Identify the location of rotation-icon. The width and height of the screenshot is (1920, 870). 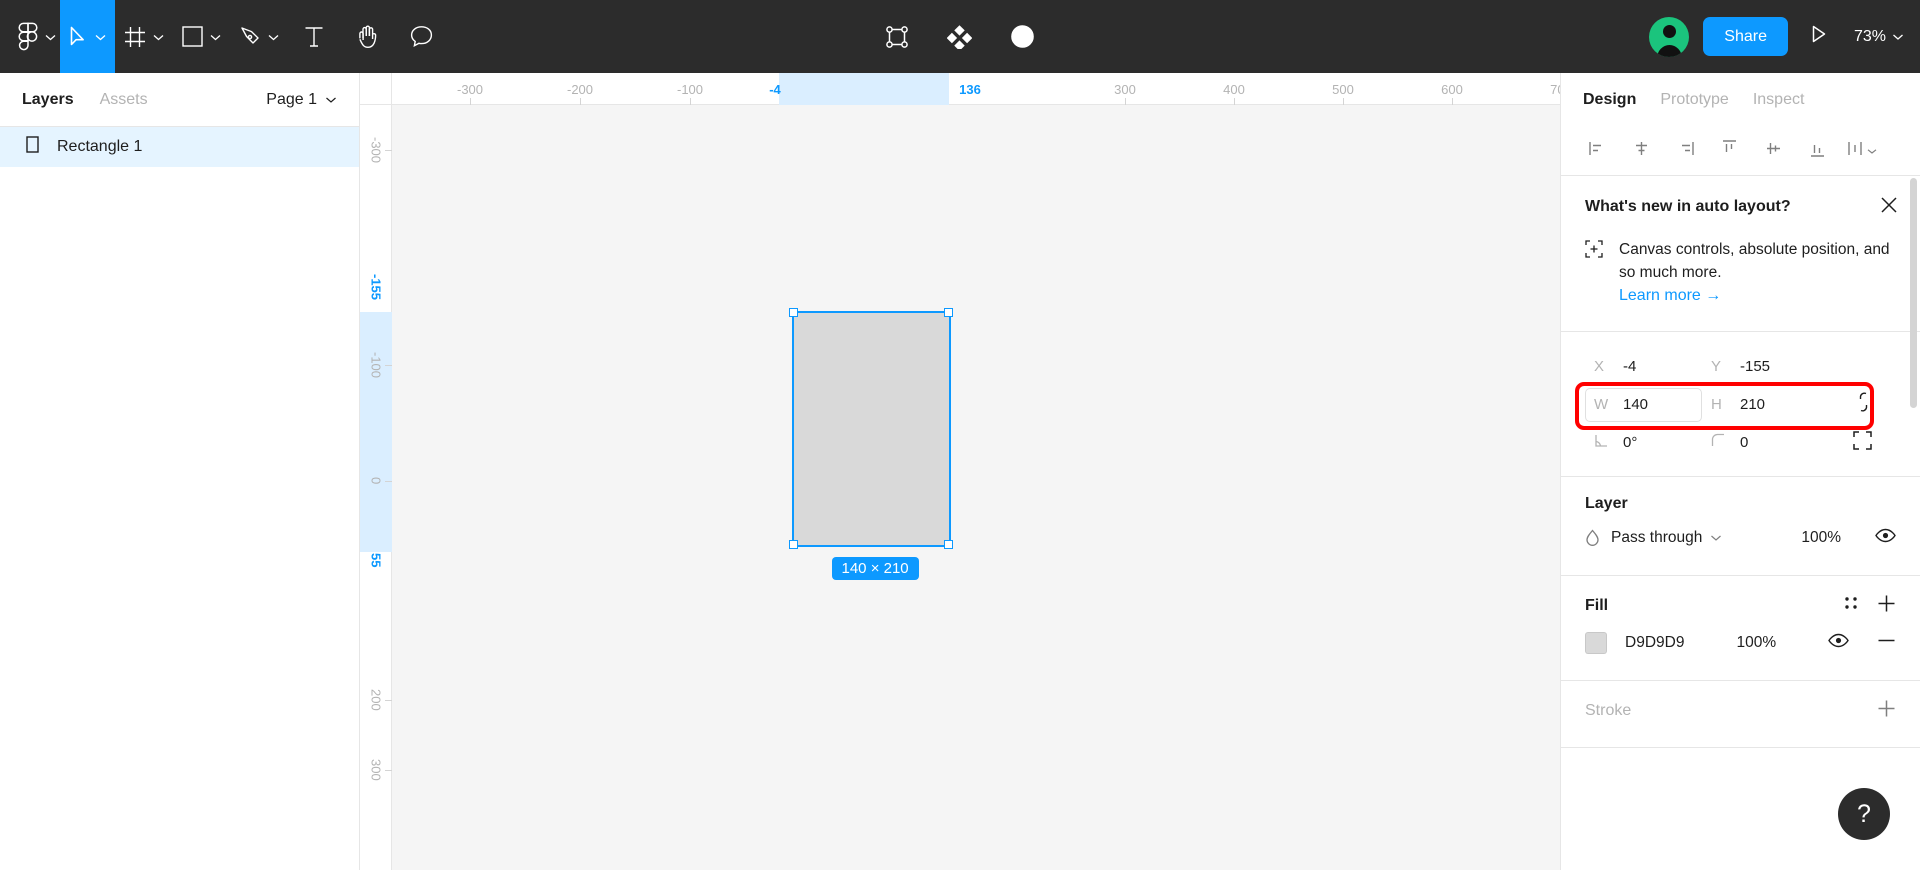
(1601, 442).